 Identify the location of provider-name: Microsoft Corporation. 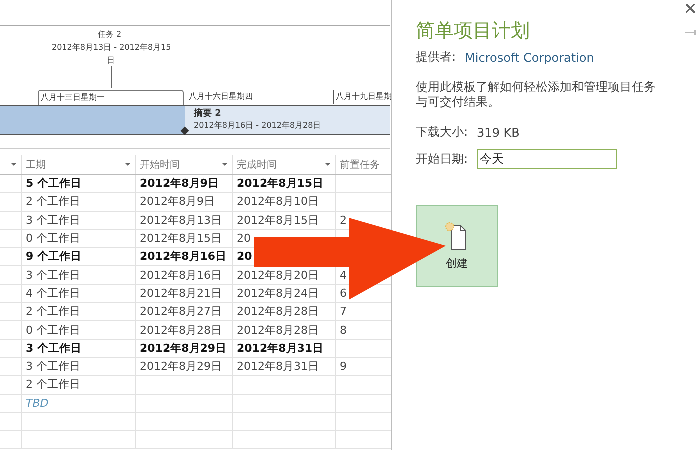
(529, 57).